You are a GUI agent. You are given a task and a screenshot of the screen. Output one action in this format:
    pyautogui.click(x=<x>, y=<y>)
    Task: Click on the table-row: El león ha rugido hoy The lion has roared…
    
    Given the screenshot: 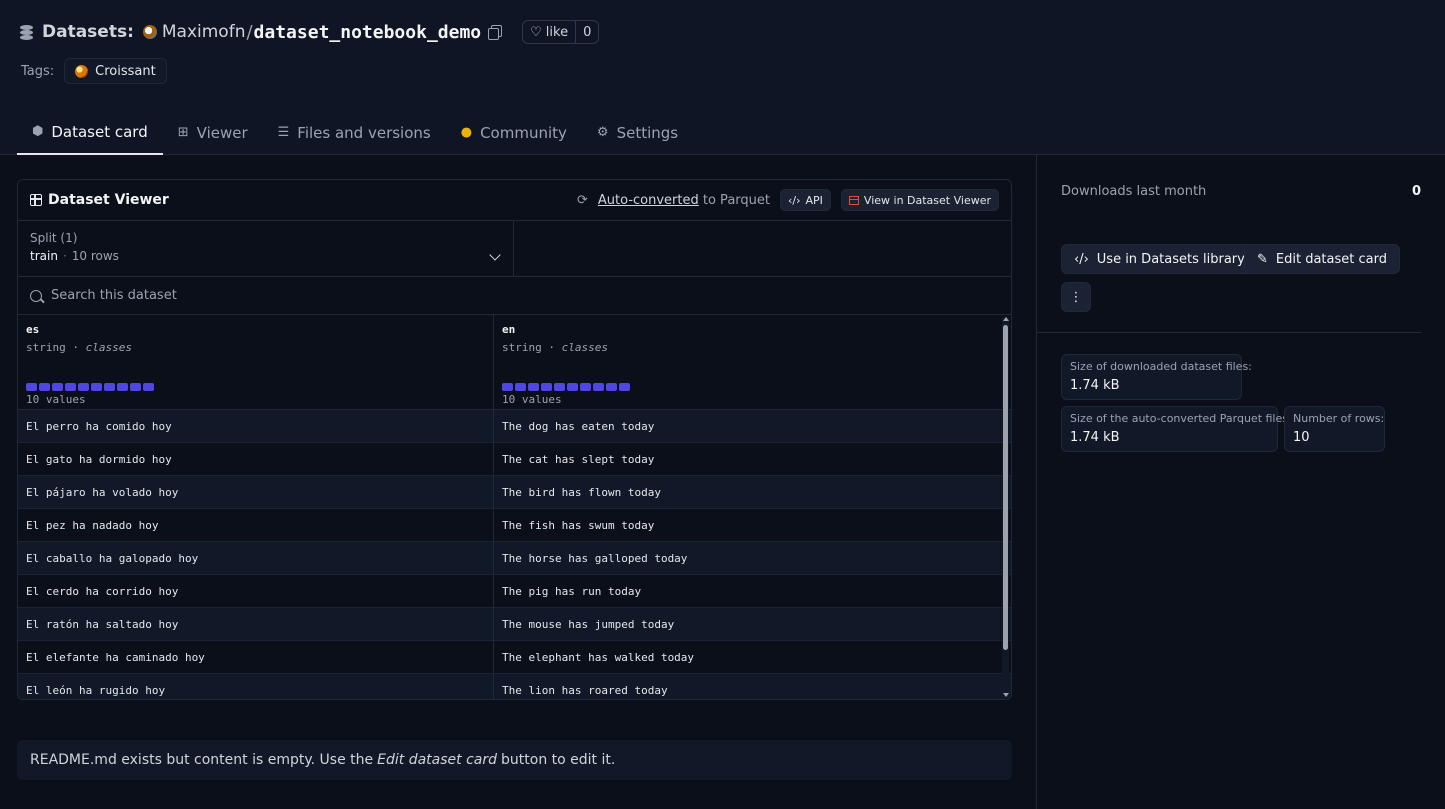 What is the action you would take?
    pyautogui.click(x=514, y=686)
    